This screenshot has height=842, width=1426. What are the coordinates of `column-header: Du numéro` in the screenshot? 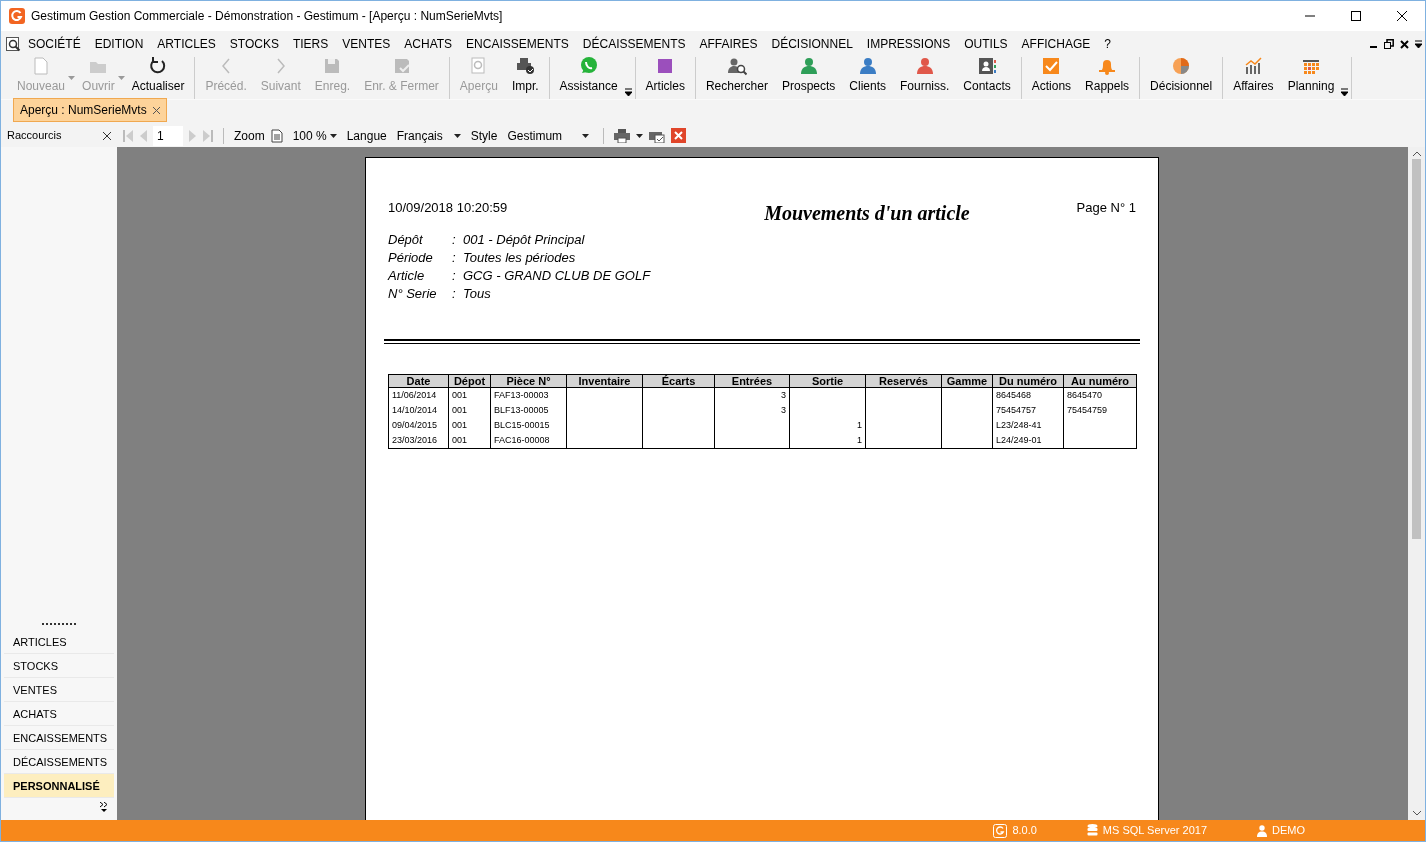 It's located at (1028, 381).